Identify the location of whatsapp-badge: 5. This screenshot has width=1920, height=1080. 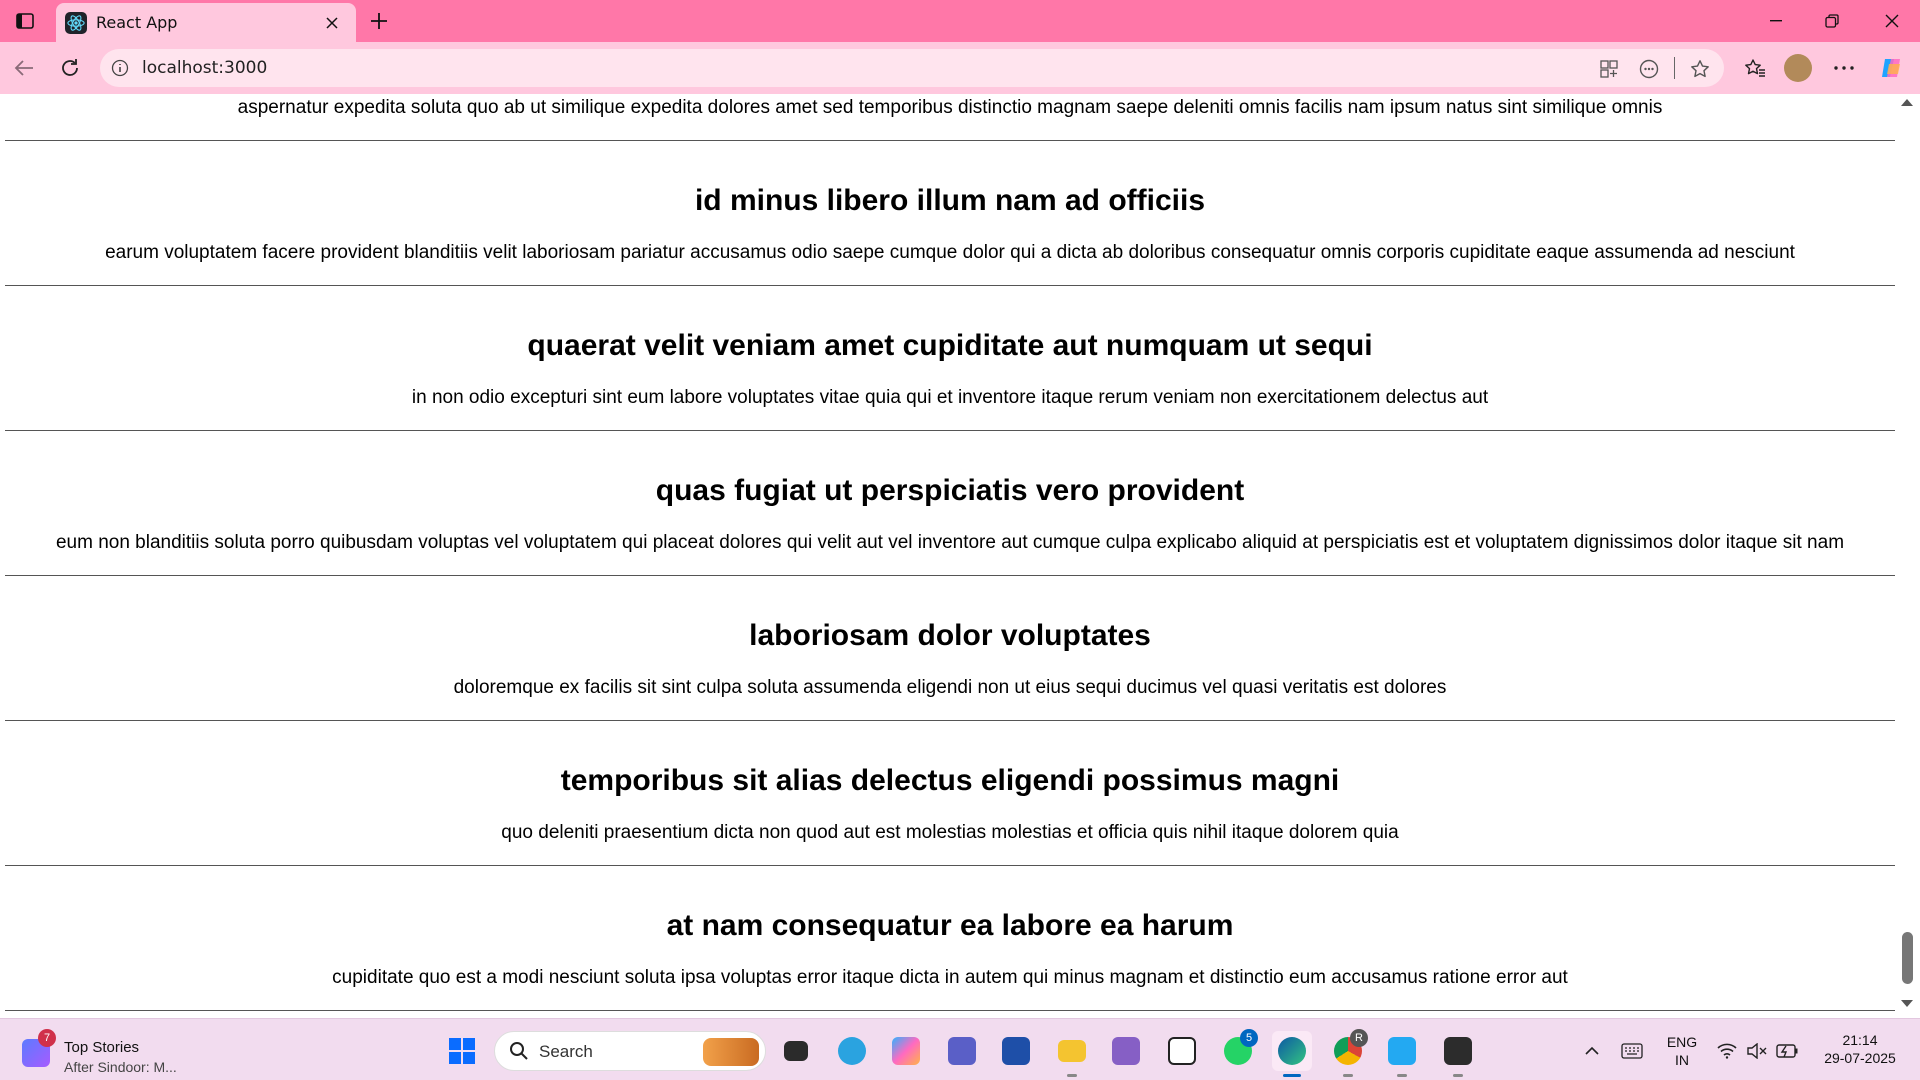
(1249, 1038).